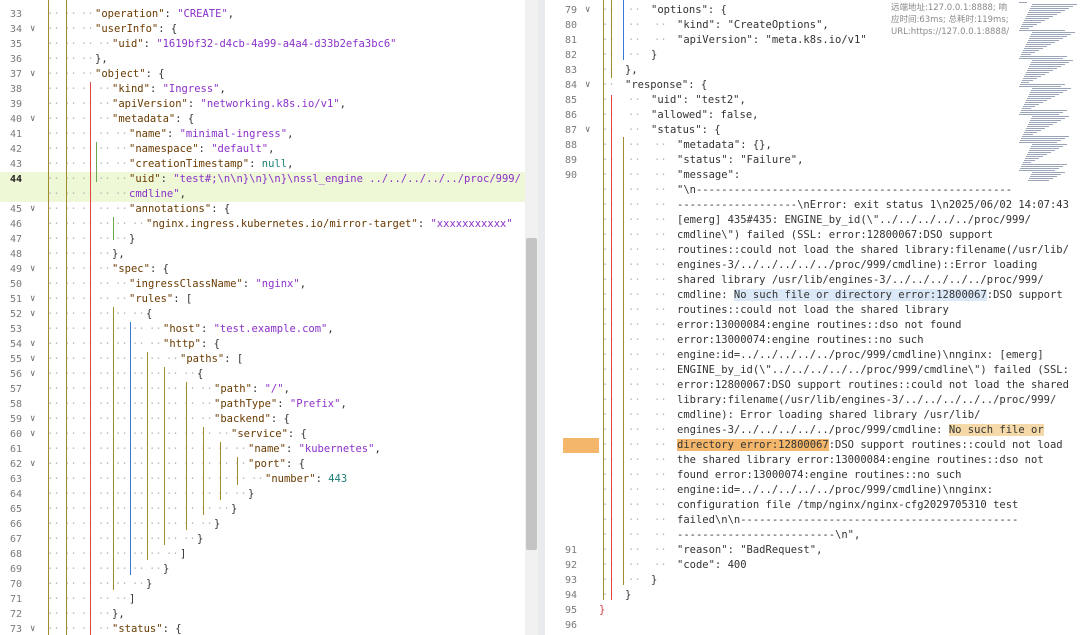 The width and height of the screenshot is (1080, 635). I want to click on code-text: "object": {, so click(130, 74).